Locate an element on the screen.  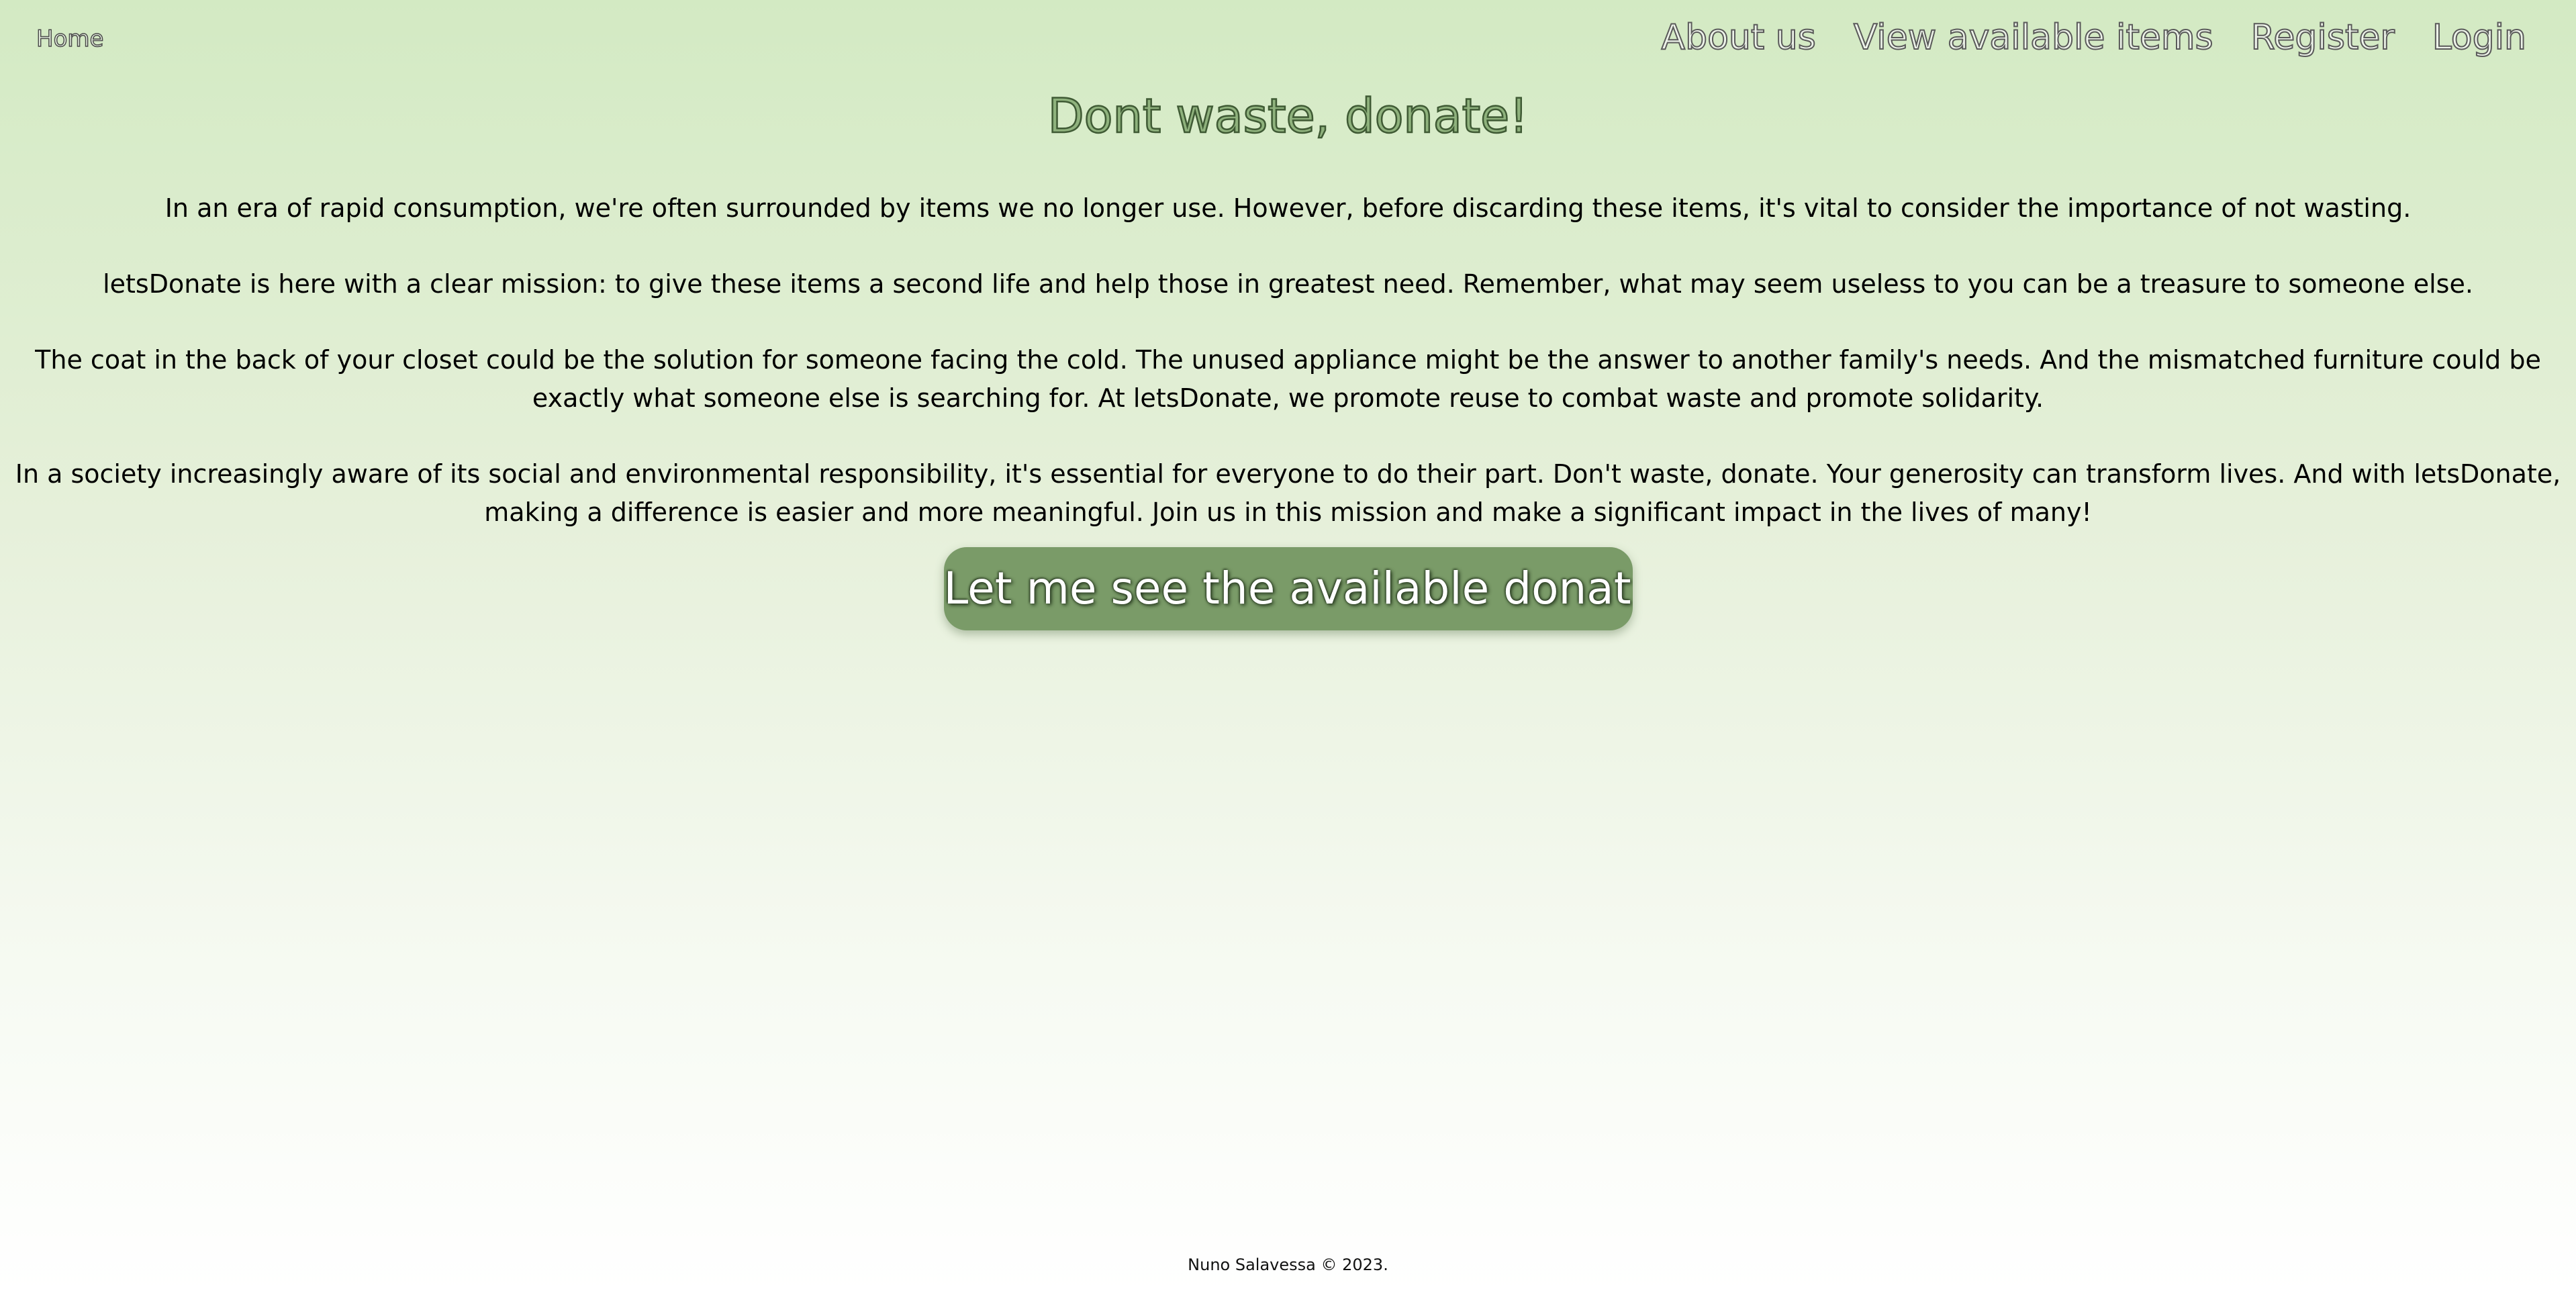
nav-link-about-us: About us is located at coordinates (1739, 37).